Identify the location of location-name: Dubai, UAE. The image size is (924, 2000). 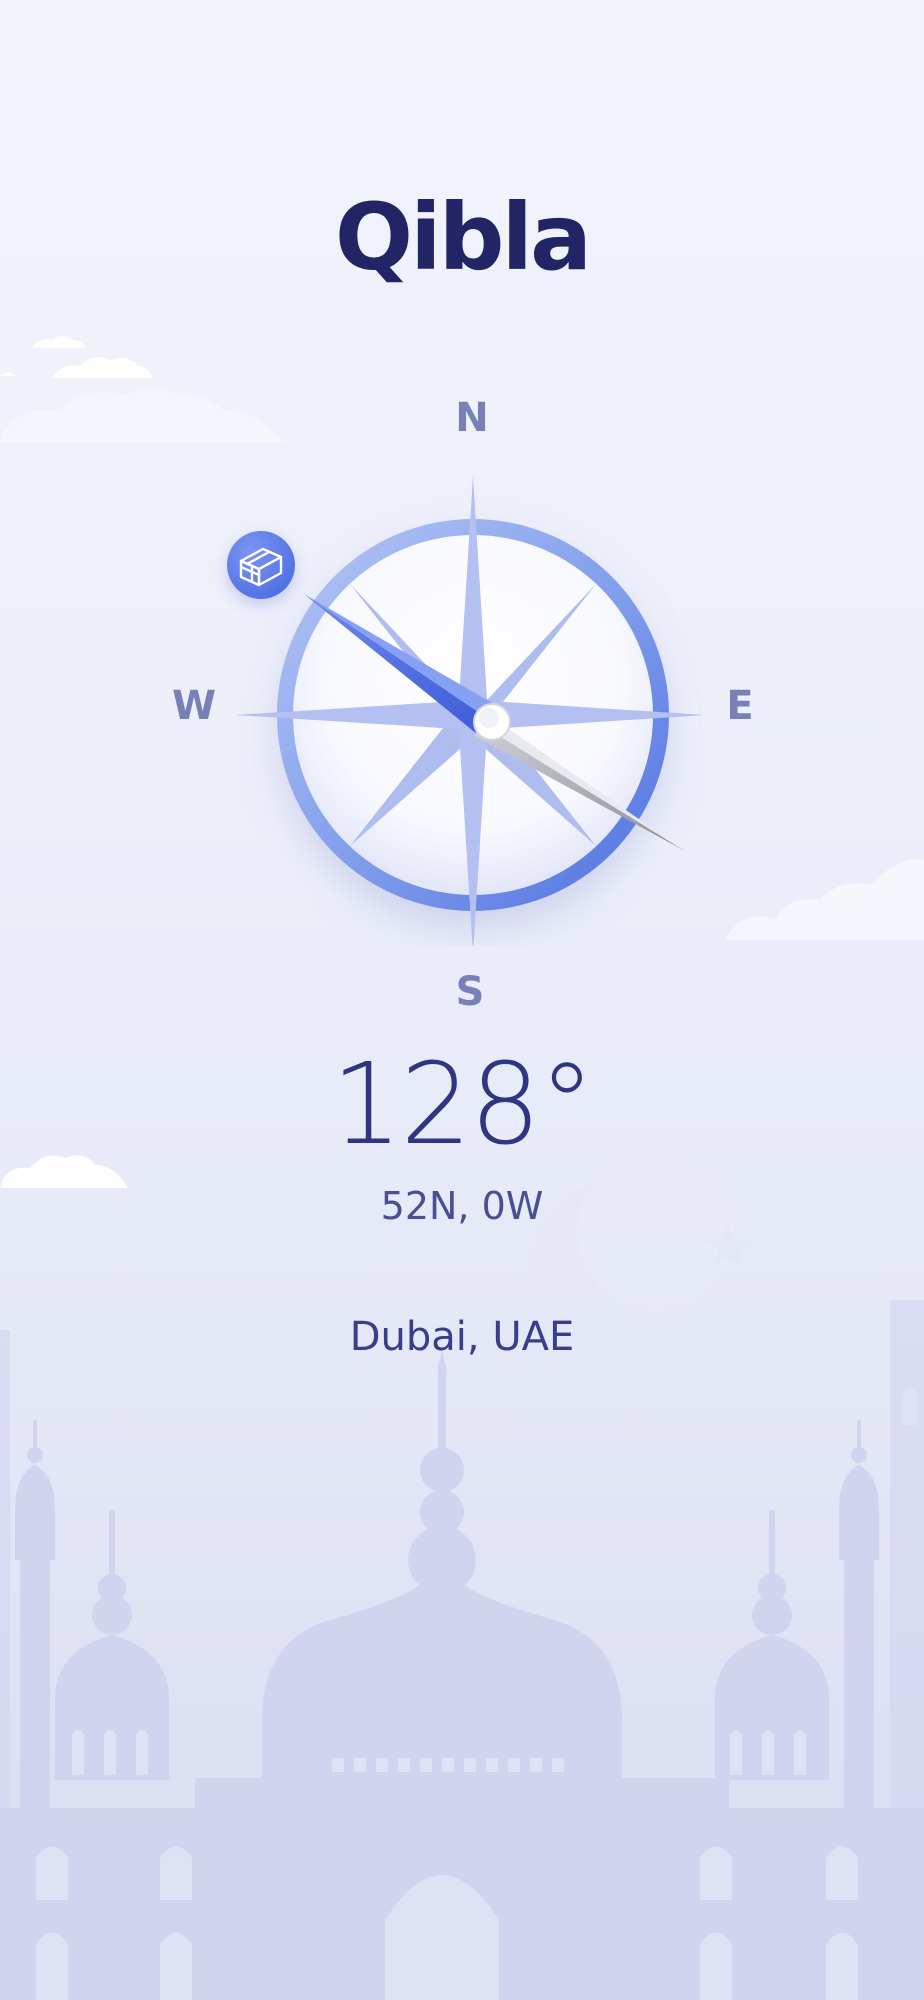
(462, 1337).